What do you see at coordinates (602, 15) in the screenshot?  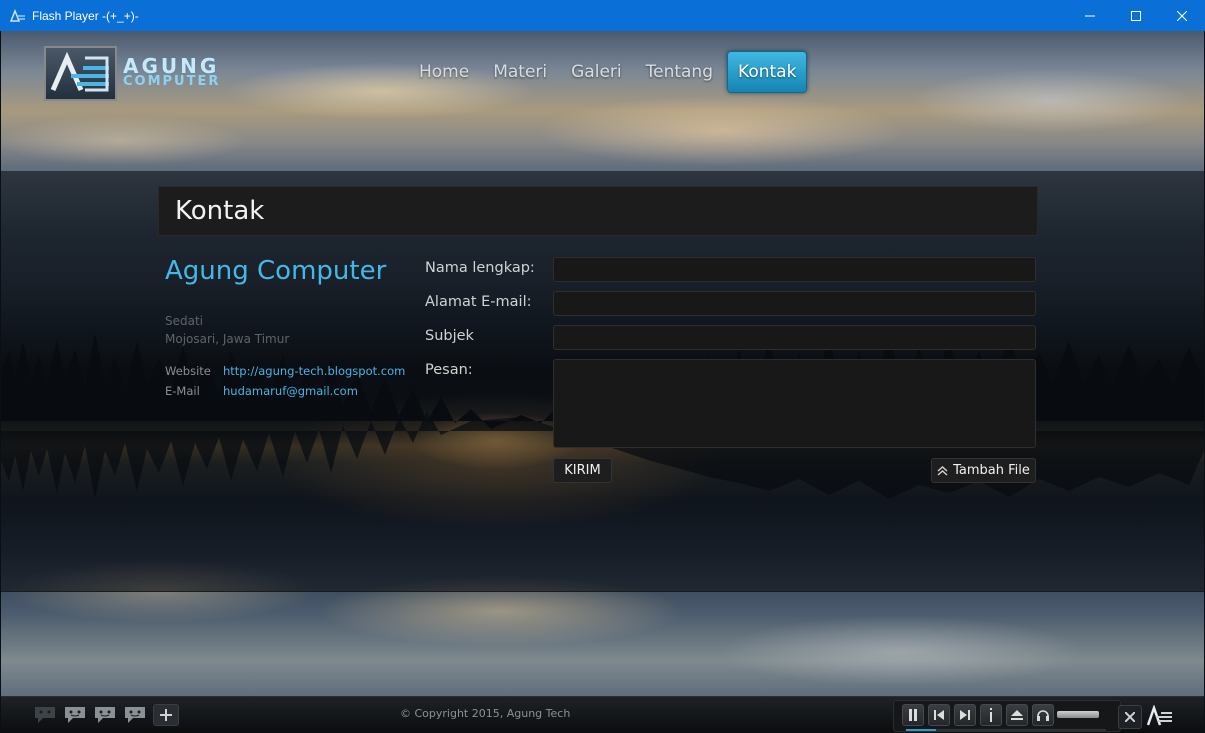 I see `window-titlebar: Flash Player -(+_+)-` at bounding box center [602, 15].